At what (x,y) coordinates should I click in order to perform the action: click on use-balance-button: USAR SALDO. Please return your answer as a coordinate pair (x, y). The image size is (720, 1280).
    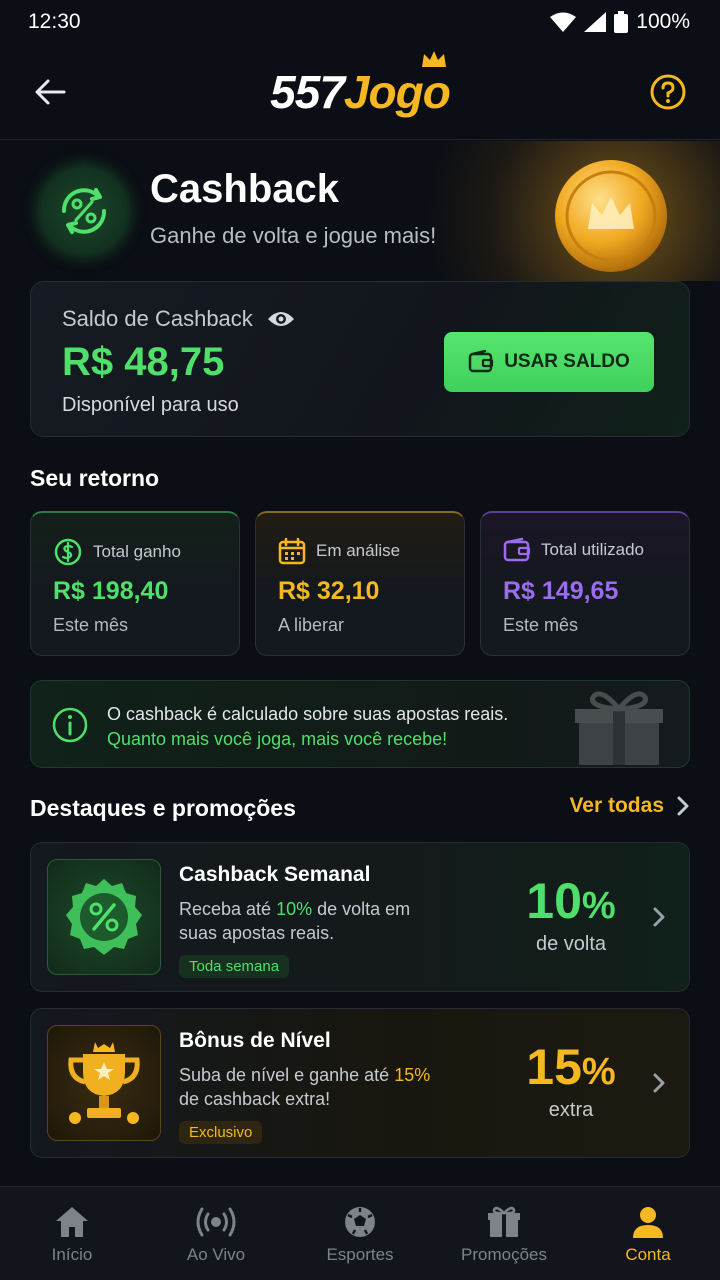
    Looking at the image, I should click on (549, 362).